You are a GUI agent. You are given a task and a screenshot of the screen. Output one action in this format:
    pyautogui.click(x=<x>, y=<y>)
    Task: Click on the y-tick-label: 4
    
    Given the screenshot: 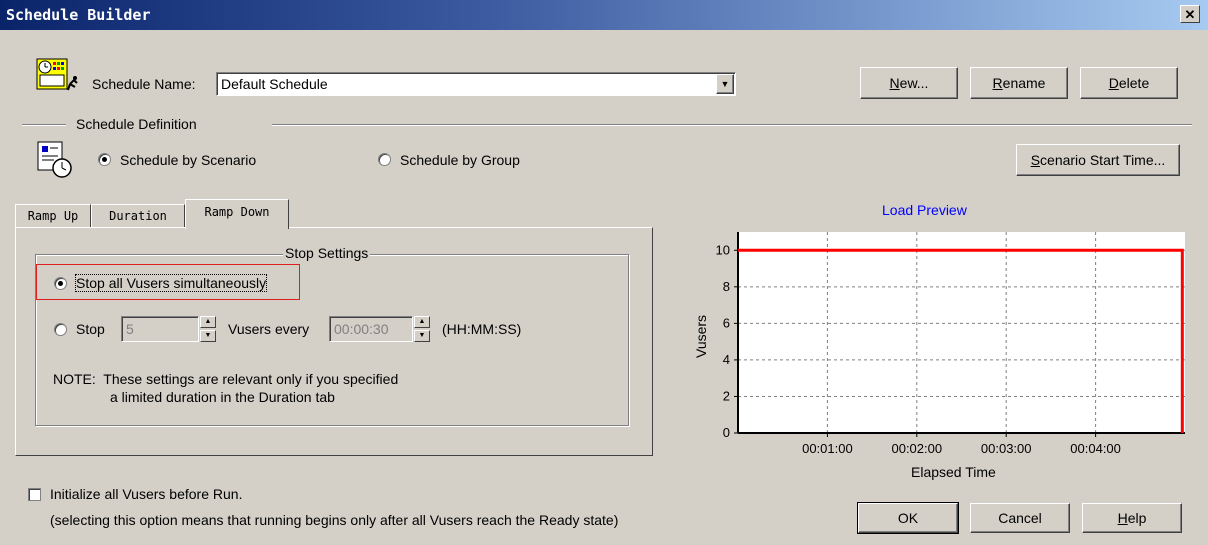 What is the action you would take?
    pyautogui.click(x=726, y=359)
    